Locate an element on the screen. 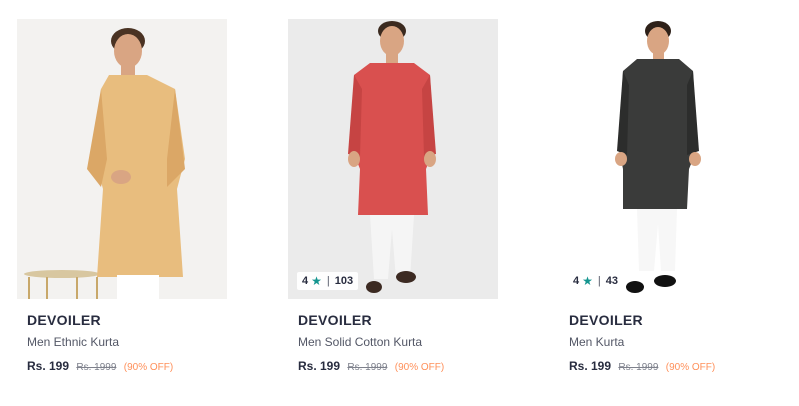  rating-count: 103 is located at coordinates (344, 281).